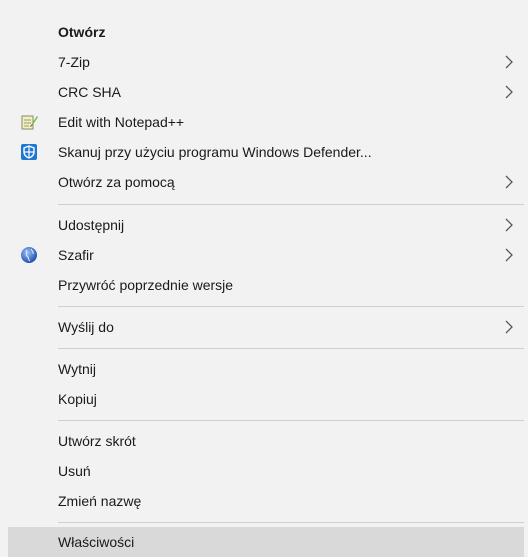 The width and height of the screenshot is (528, 557). I want to click on menu-item-label: Zmień nazwę, so click(100, 501).